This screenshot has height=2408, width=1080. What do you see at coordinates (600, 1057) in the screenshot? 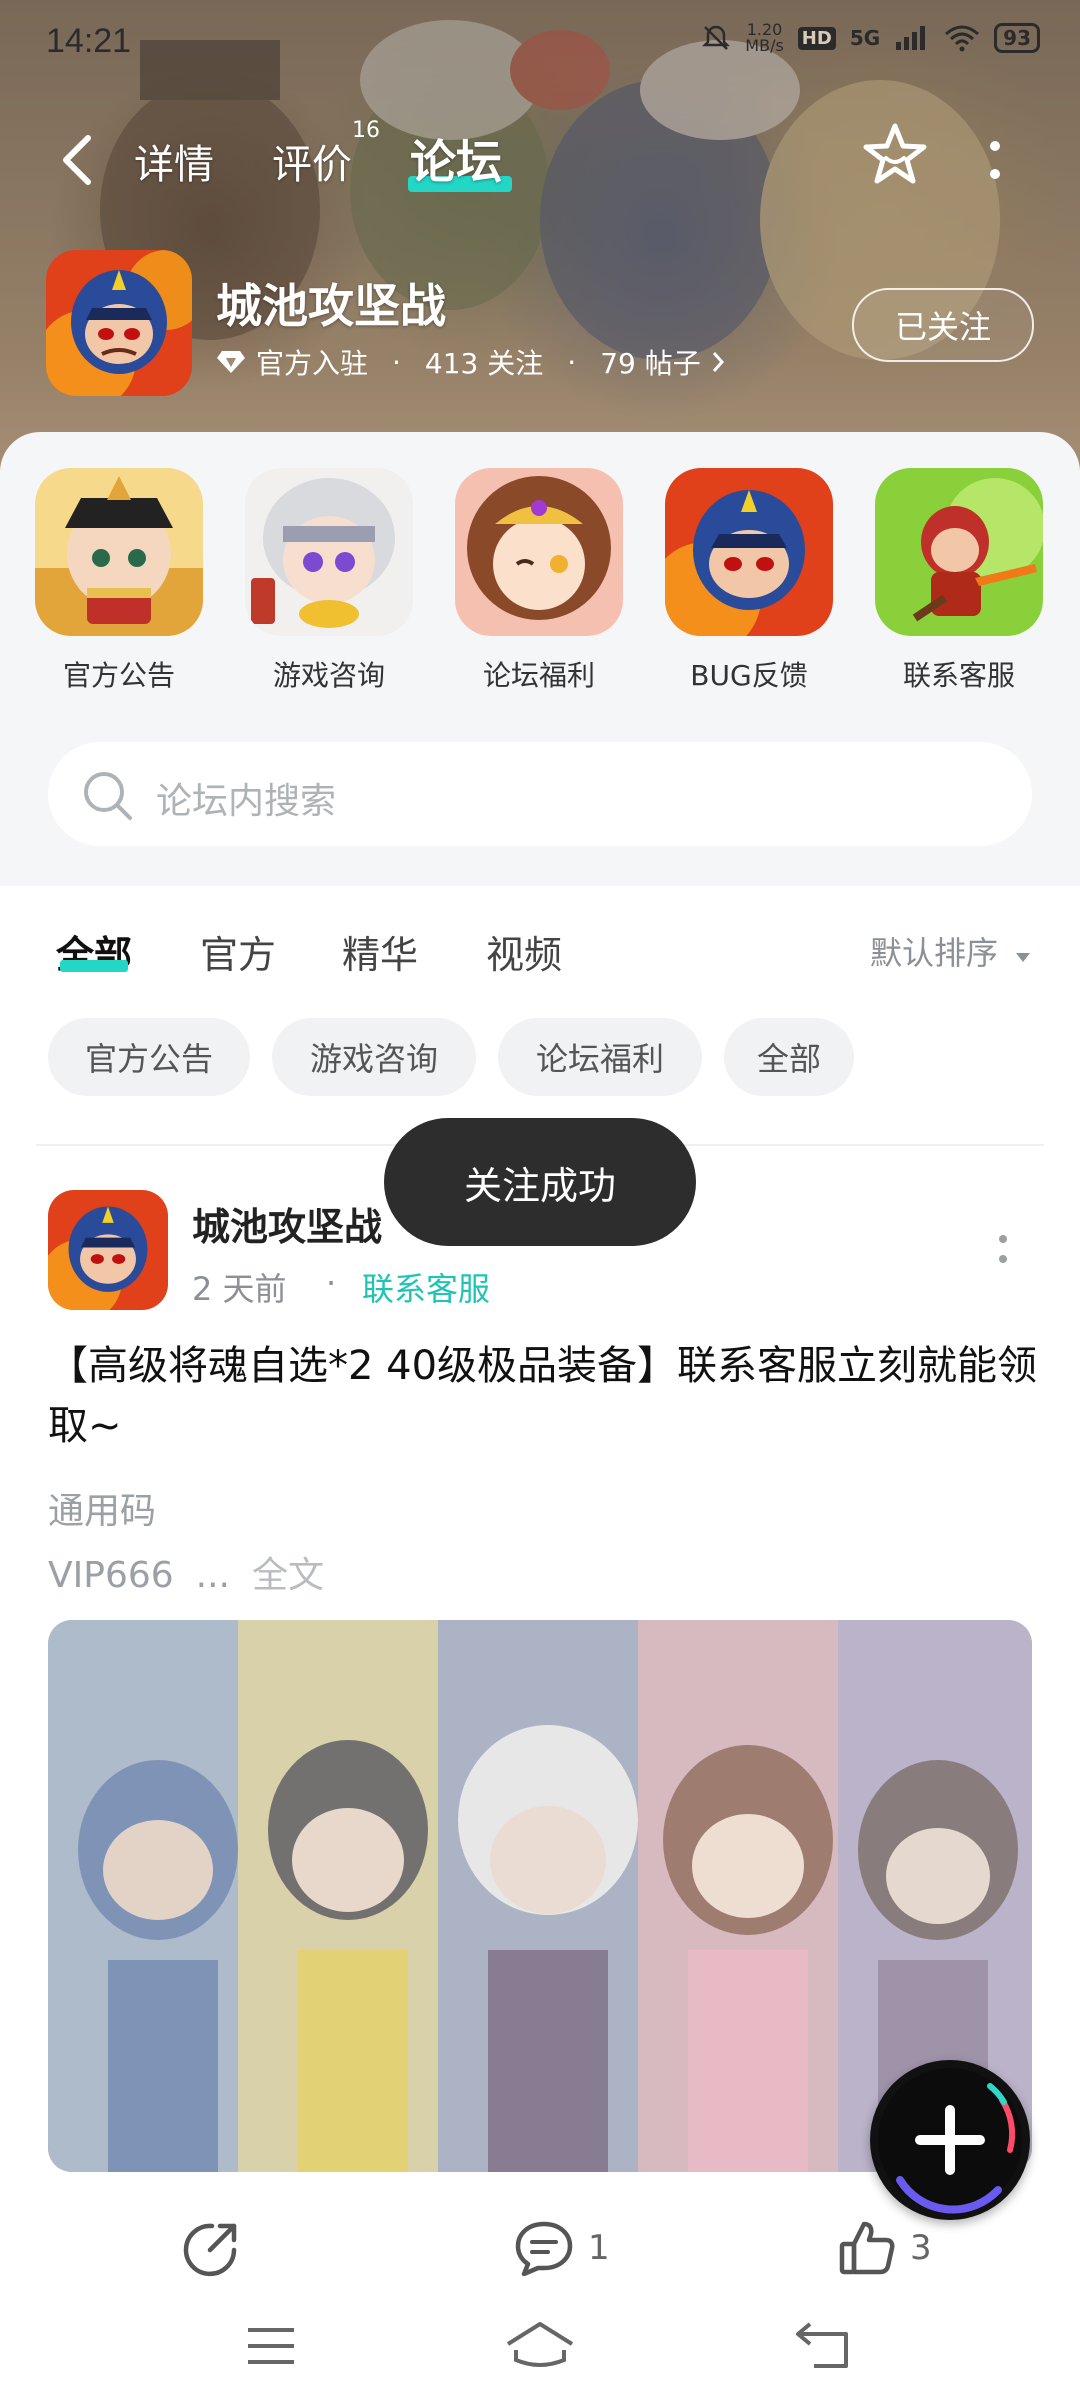
I see `chip-forum-benefits: 论坛福利` at bounding box center [600, 1057].